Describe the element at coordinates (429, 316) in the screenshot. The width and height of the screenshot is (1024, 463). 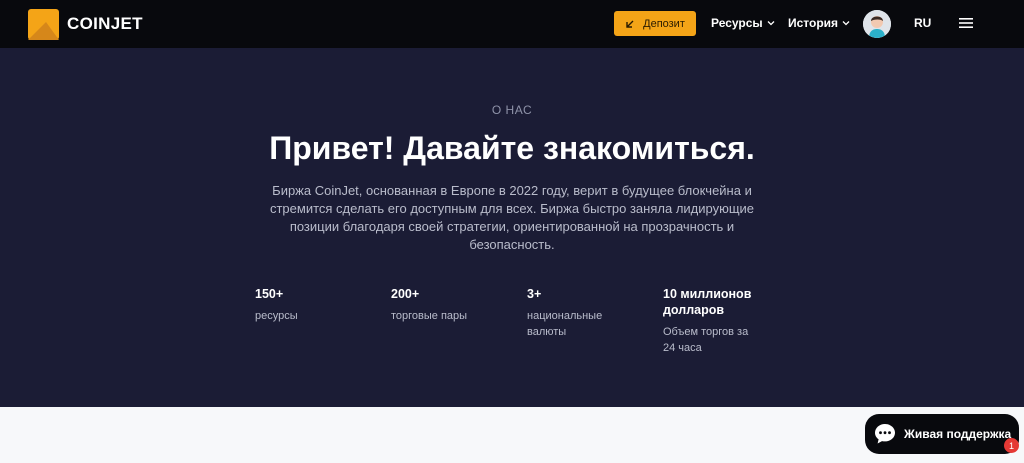
I see `stat-label: торговые пары` at that location.